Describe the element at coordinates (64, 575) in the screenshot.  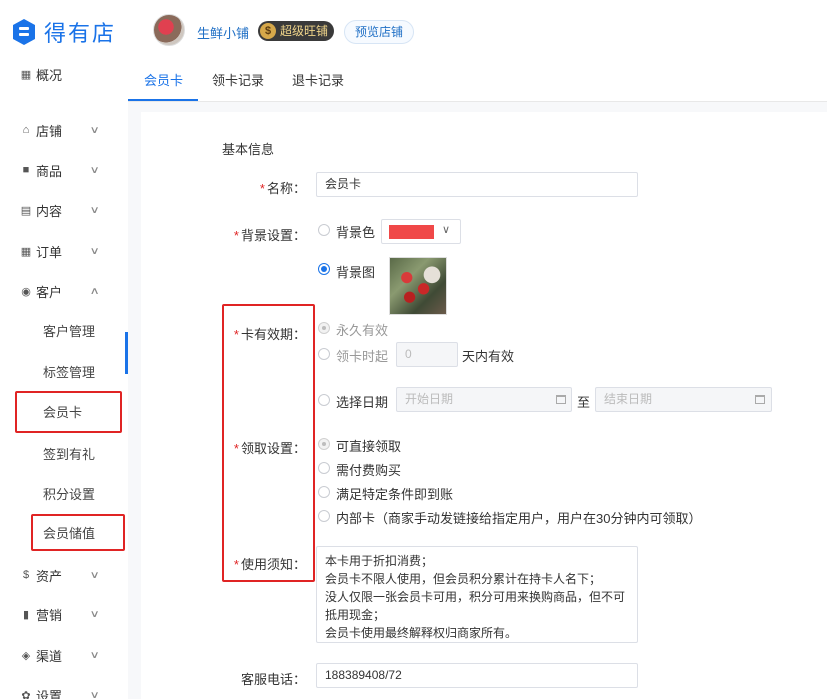
I see `sidebar-item-assets: $ 资产 ∨` at that location.